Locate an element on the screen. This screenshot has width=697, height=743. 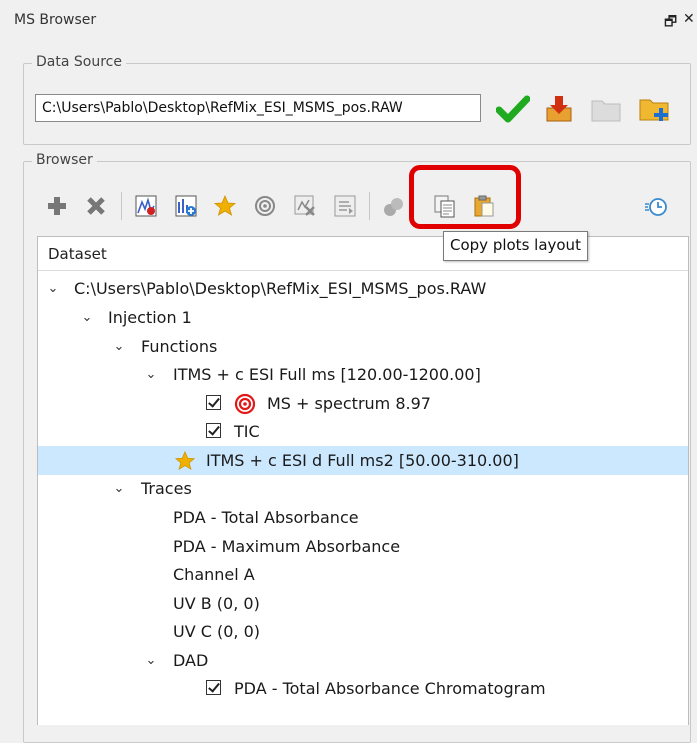
tree-header-label: Dataset is located at coordinates (77, 254).